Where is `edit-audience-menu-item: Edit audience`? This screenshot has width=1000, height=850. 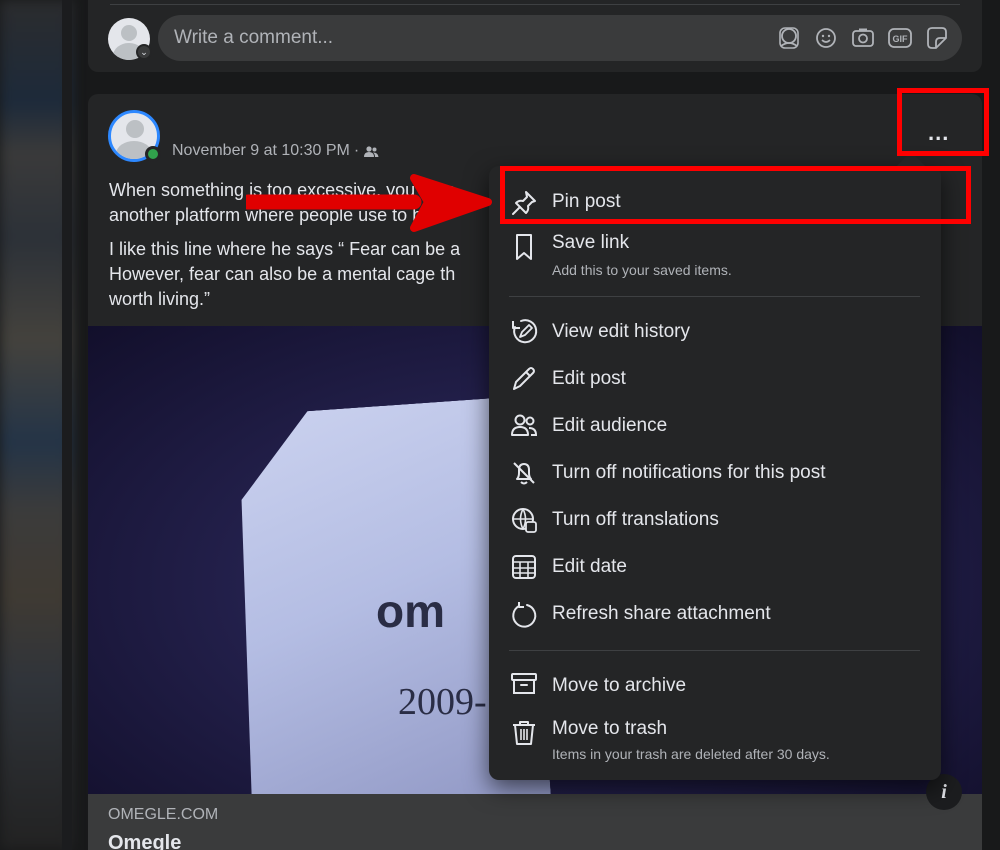
edit-audience-menu-item: Edit audience is located at coordinates (715, 427).